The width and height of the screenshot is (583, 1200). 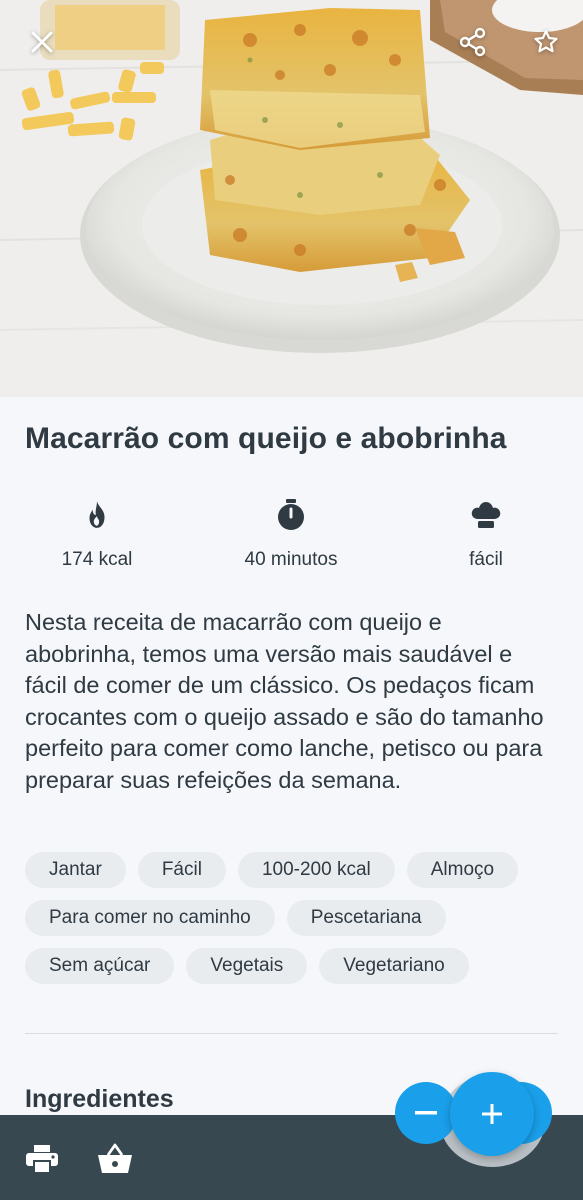 I want to click on minus-icon, so click(x=426, y=1113).